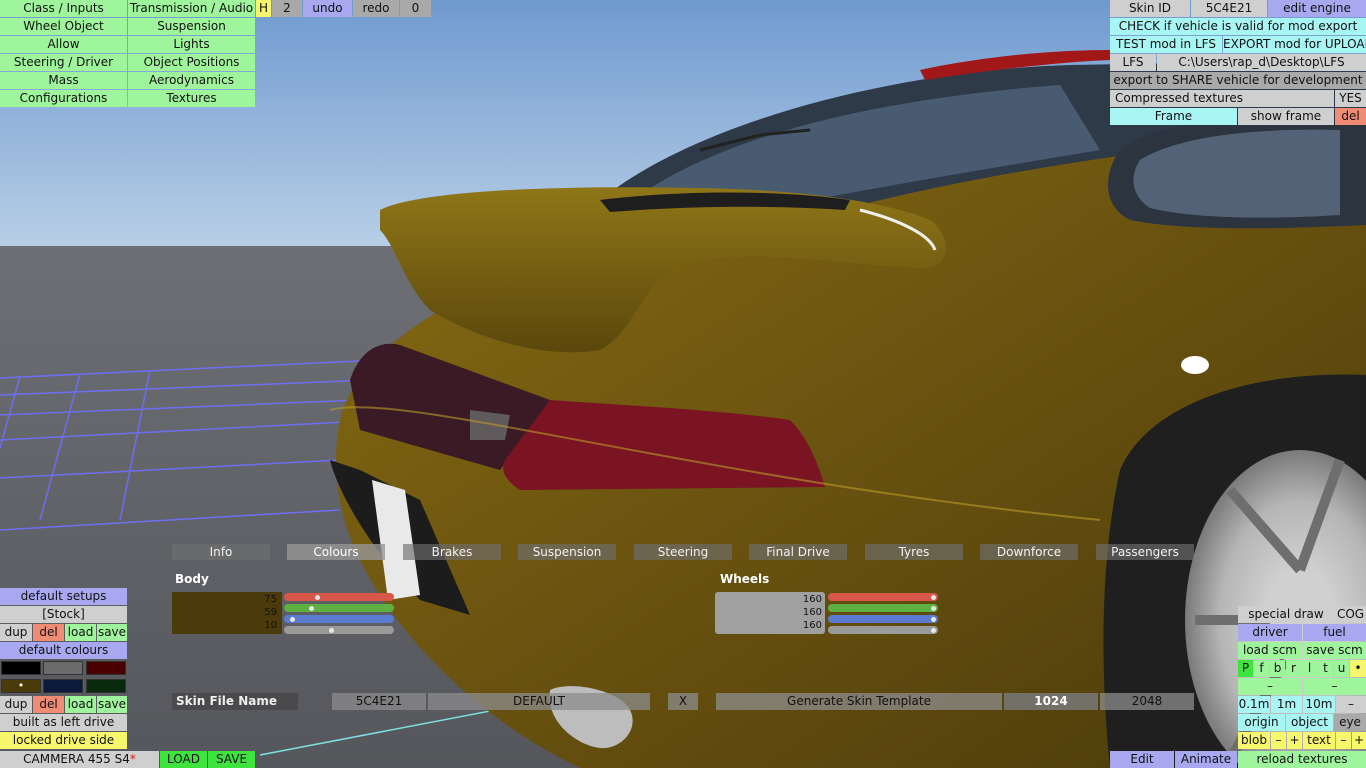 This screenshot has height=768, width=1366. I want to click on skin-file-name-value: 5C4E21, so click(379, 701).